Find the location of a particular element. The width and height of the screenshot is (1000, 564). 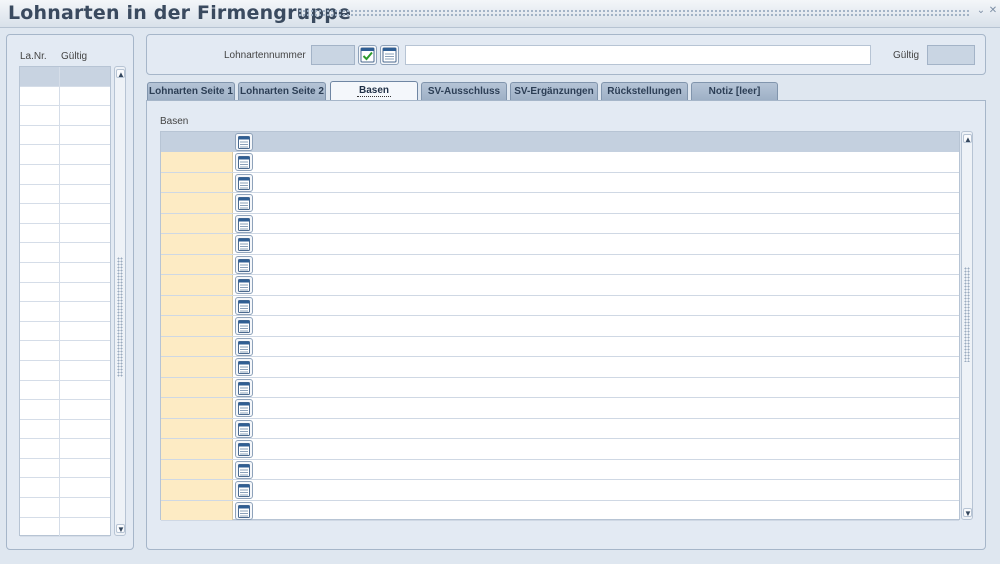

minimize-icon: ⌄ is located at coordinates (981, 11).